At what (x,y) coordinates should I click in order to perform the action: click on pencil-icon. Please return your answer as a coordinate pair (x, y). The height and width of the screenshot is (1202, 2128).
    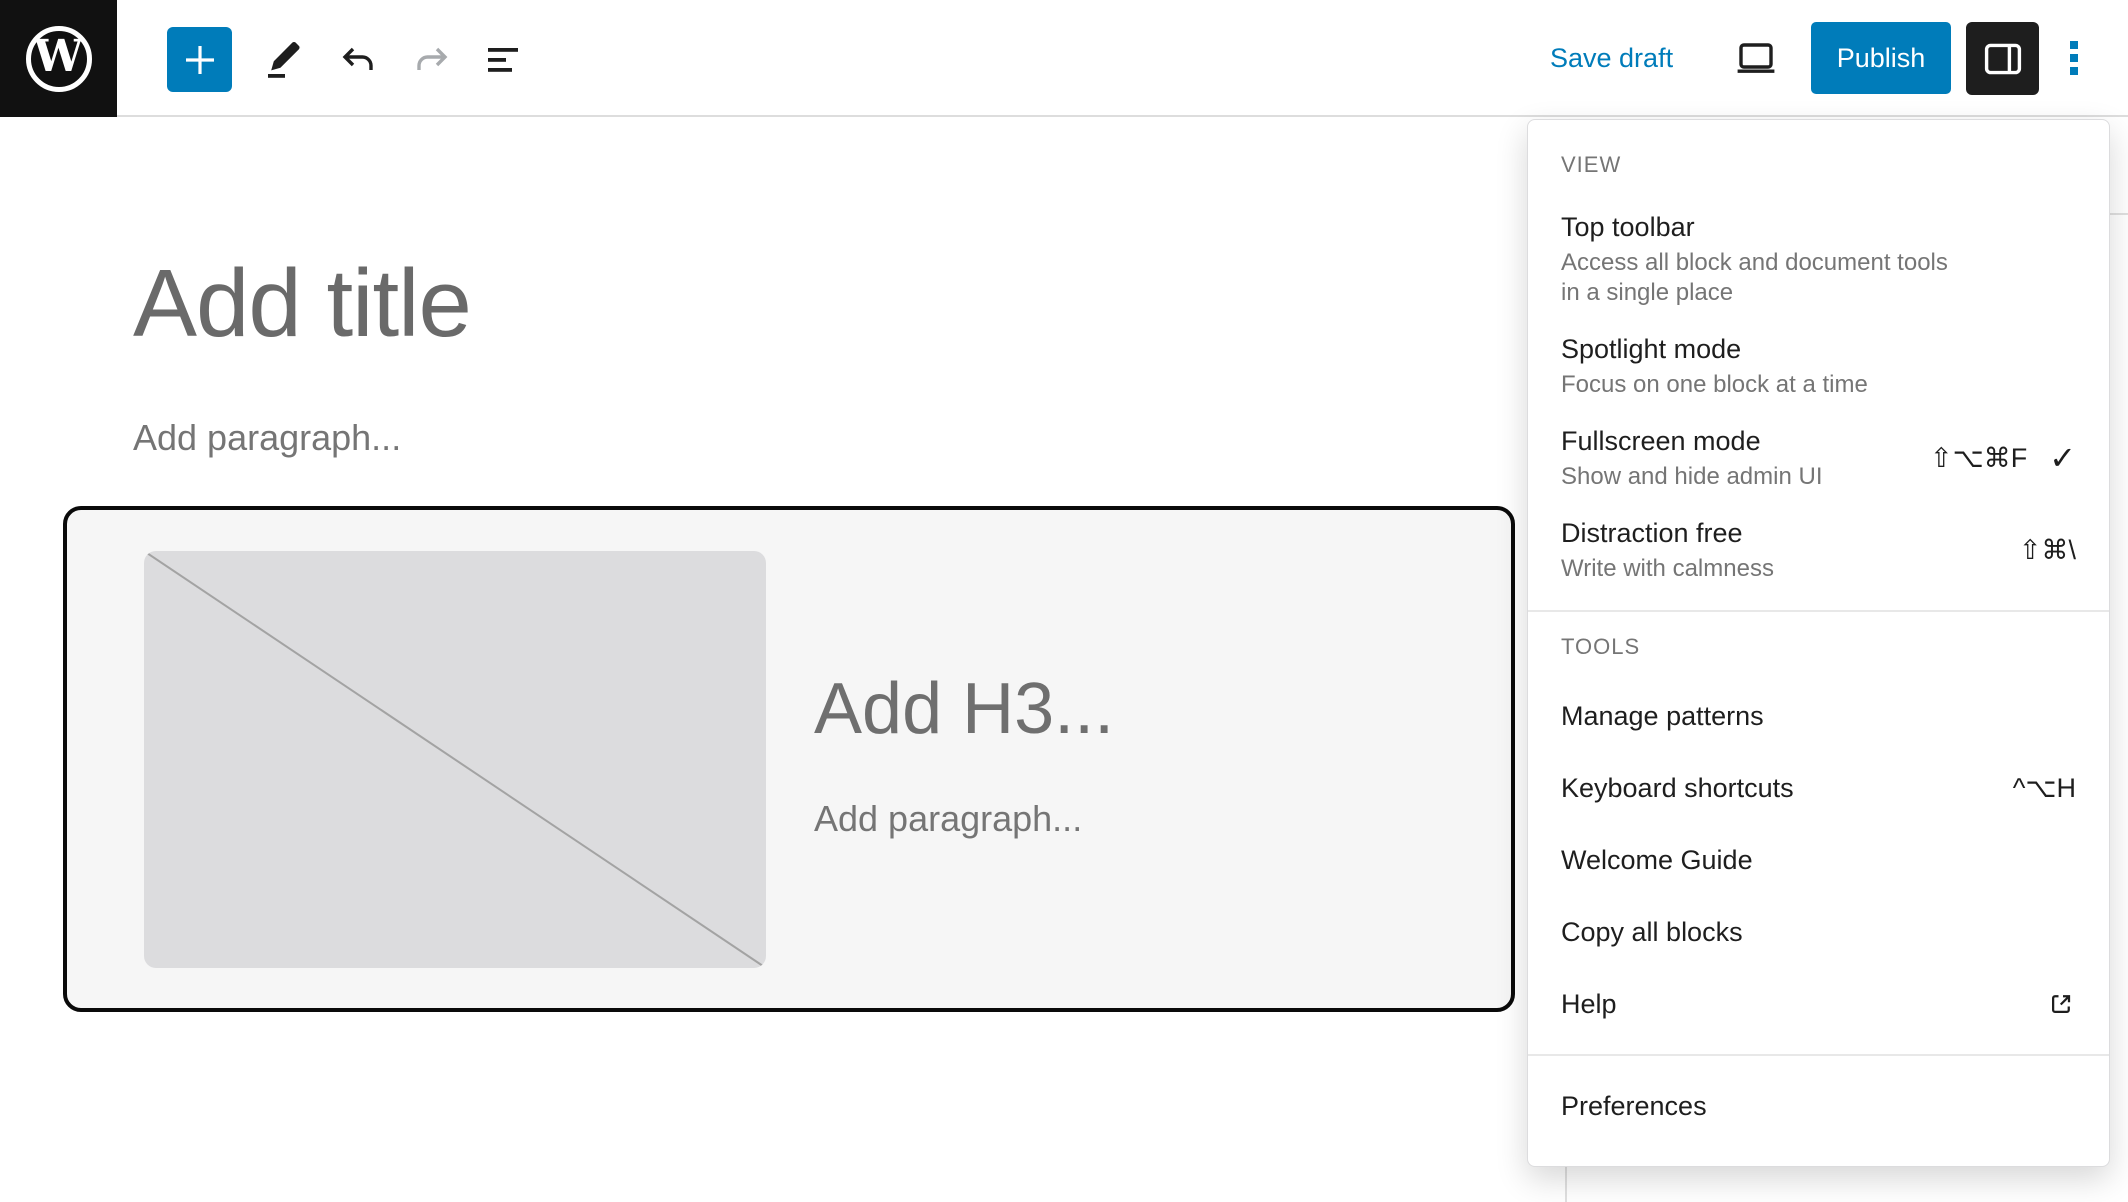
    Looking at the image, I should click on (285, 60).